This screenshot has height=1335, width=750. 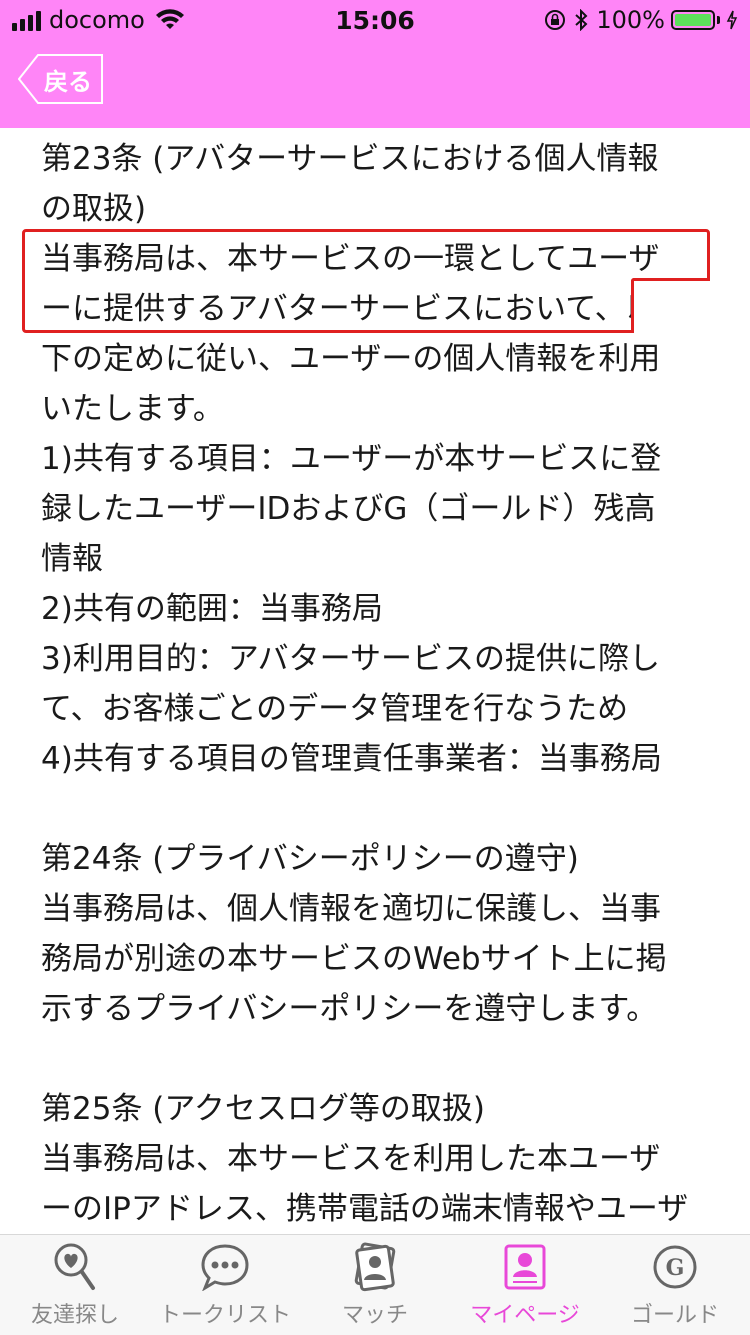 I want to click on tab-label: ゴールド, so click(x=674, y=1315).